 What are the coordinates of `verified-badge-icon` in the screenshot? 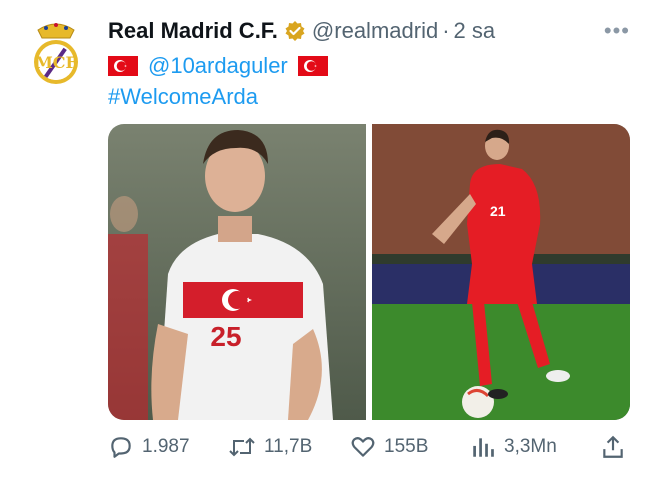 It's located at (295, 31).